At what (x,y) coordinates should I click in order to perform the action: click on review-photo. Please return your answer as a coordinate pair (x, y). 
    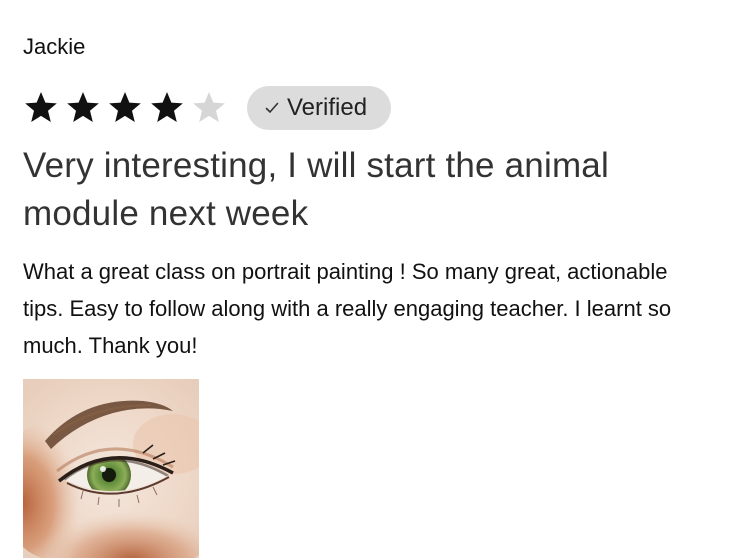
    Looking at the image, I should click on (111, 468).